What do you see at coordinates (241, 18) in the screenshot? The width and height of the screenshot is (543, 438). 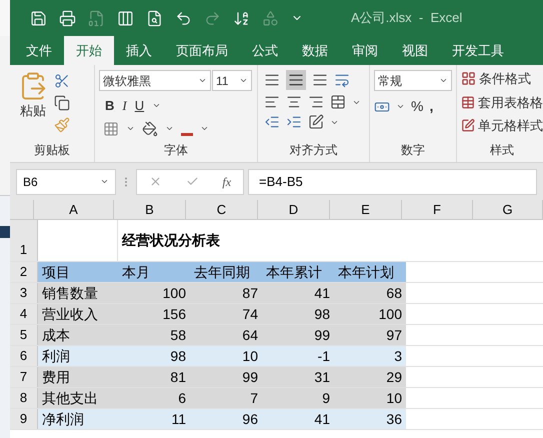 I see `sort-icon` at bounding box center [241, 18].